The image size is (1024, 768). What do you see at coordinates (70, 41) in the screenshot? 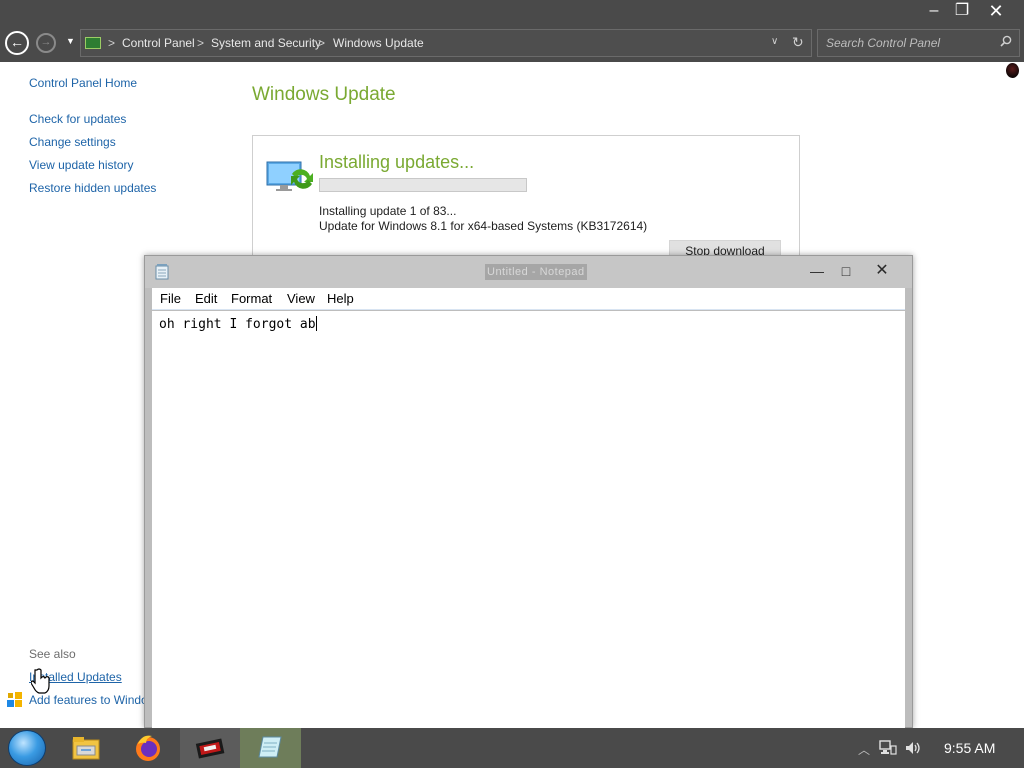
I see `recent-locations-dropdown: ▼` at bounding box center [70, 41].